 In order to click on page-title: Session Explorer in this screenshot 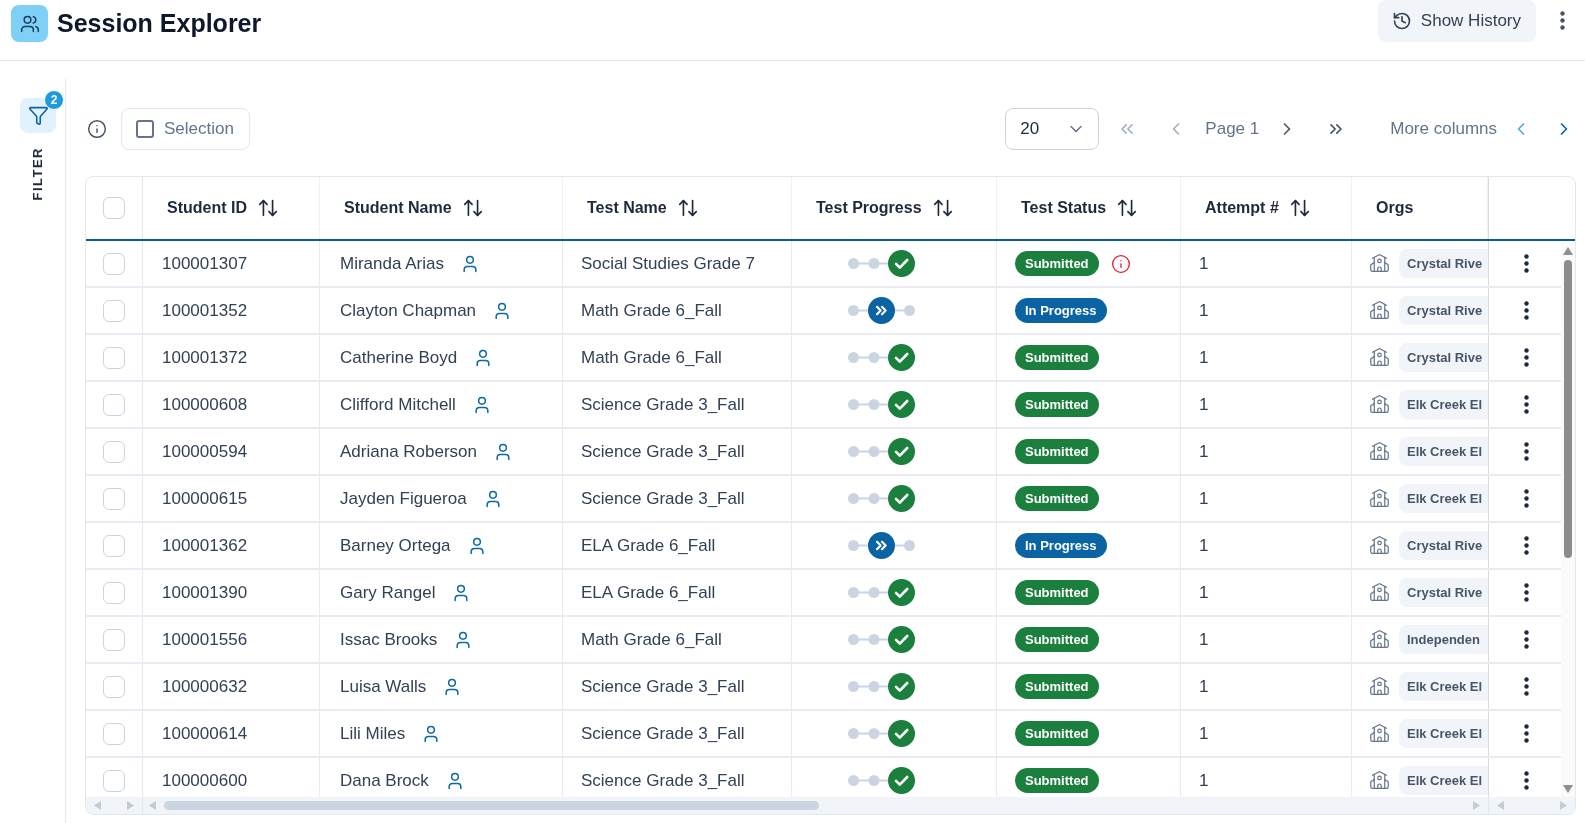, I will do `click(159, 23)`.